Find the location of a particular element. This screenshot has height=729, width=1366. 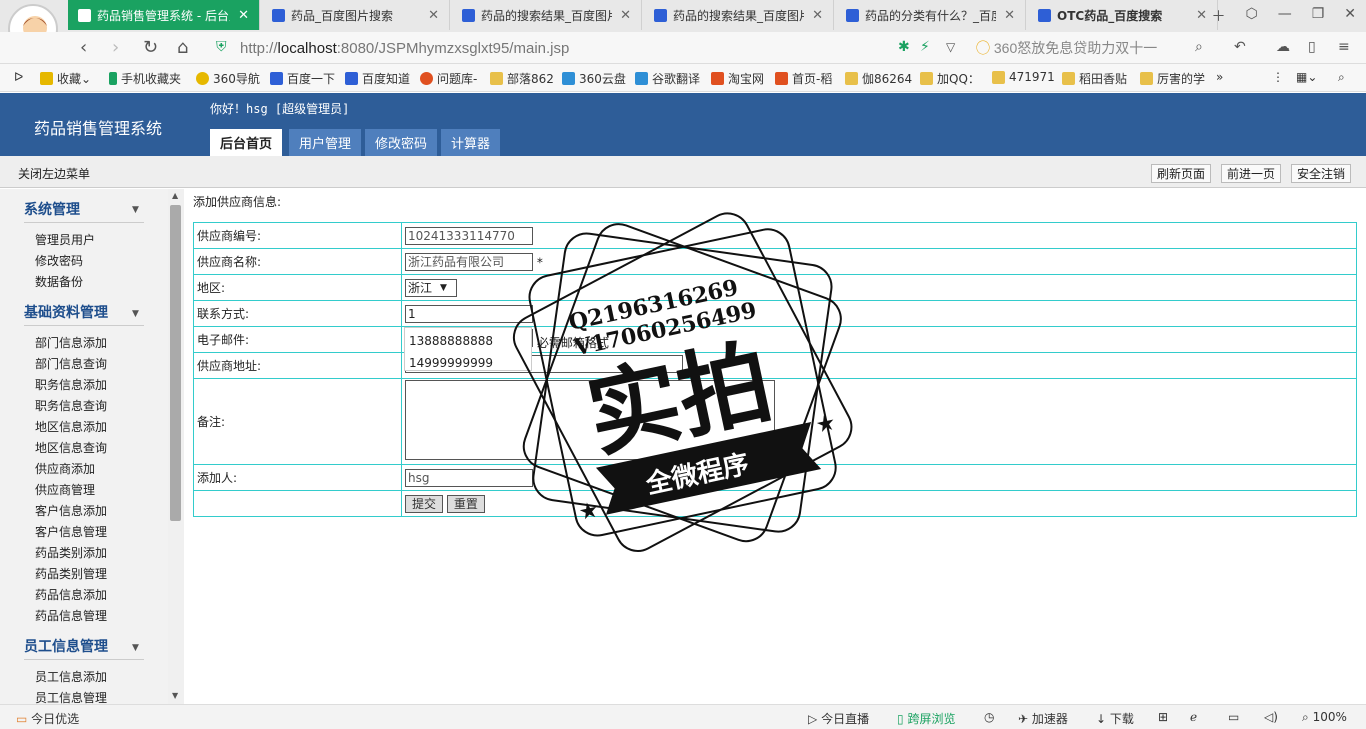

undo-icon: ↶ is located at coordinates (1240, 47).